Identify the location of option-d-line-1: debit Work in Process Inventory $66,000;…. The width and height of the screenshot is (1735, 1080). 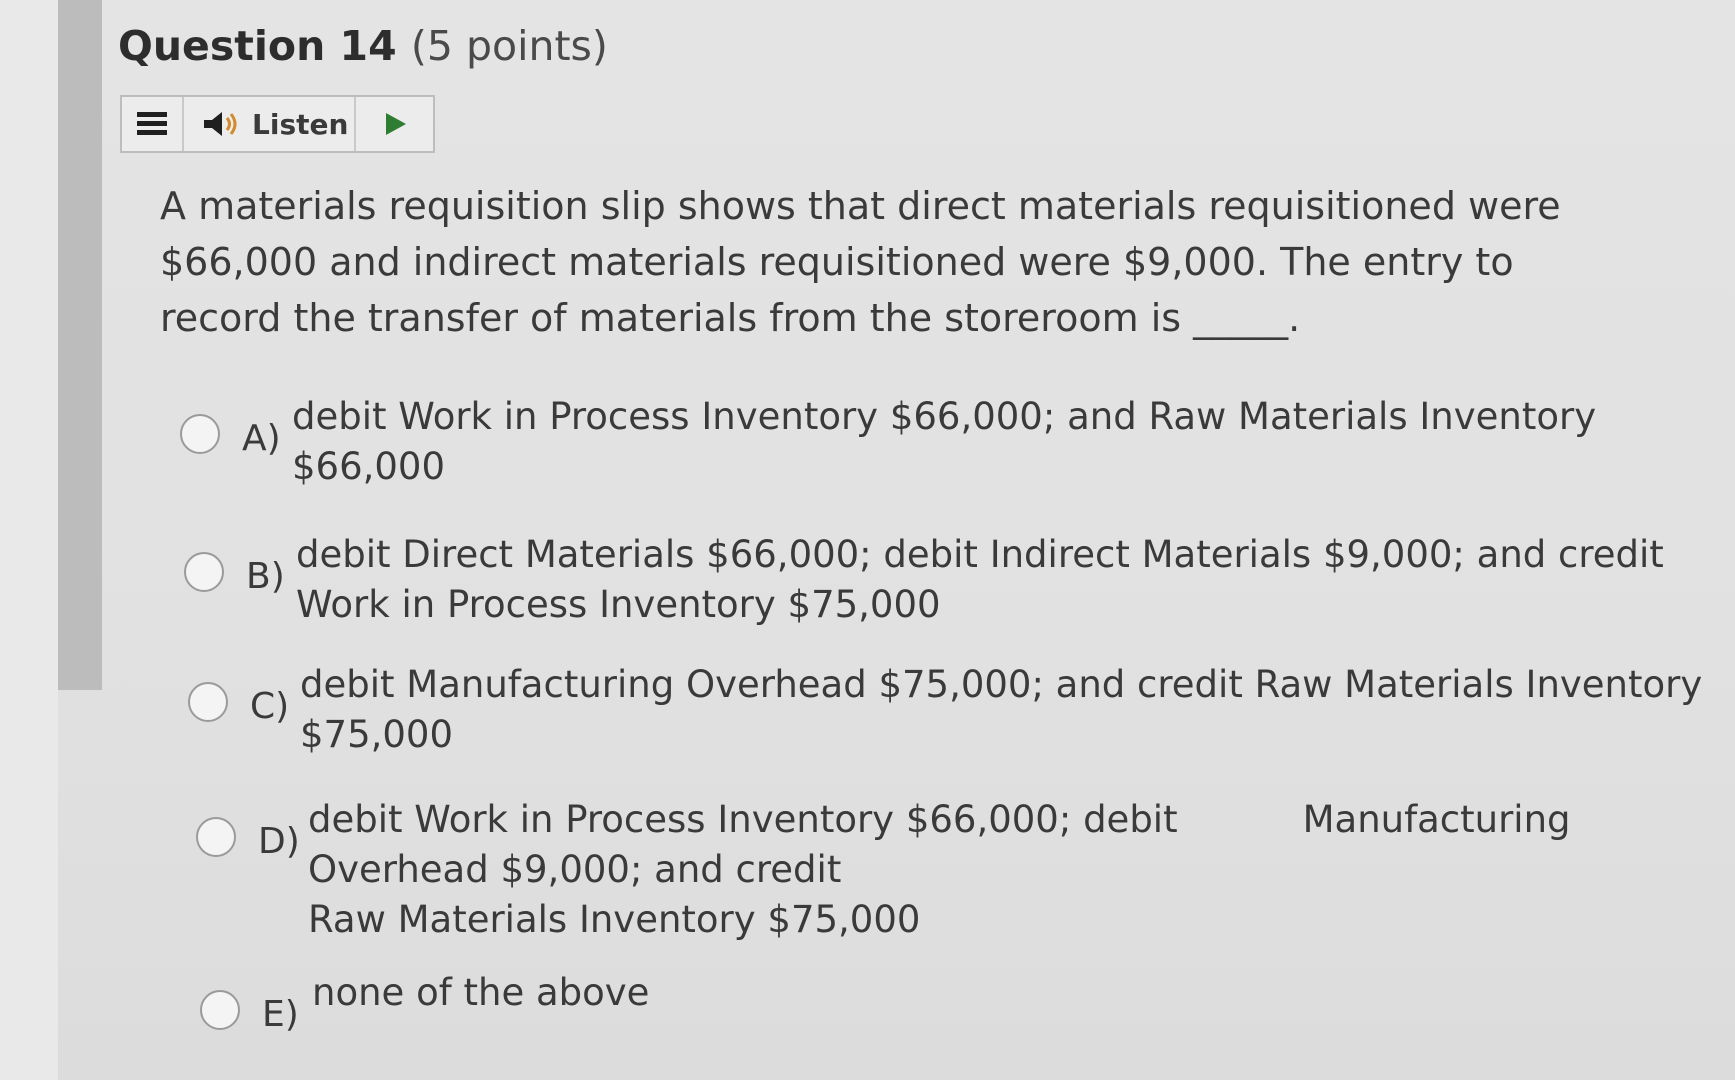
(939, 820).